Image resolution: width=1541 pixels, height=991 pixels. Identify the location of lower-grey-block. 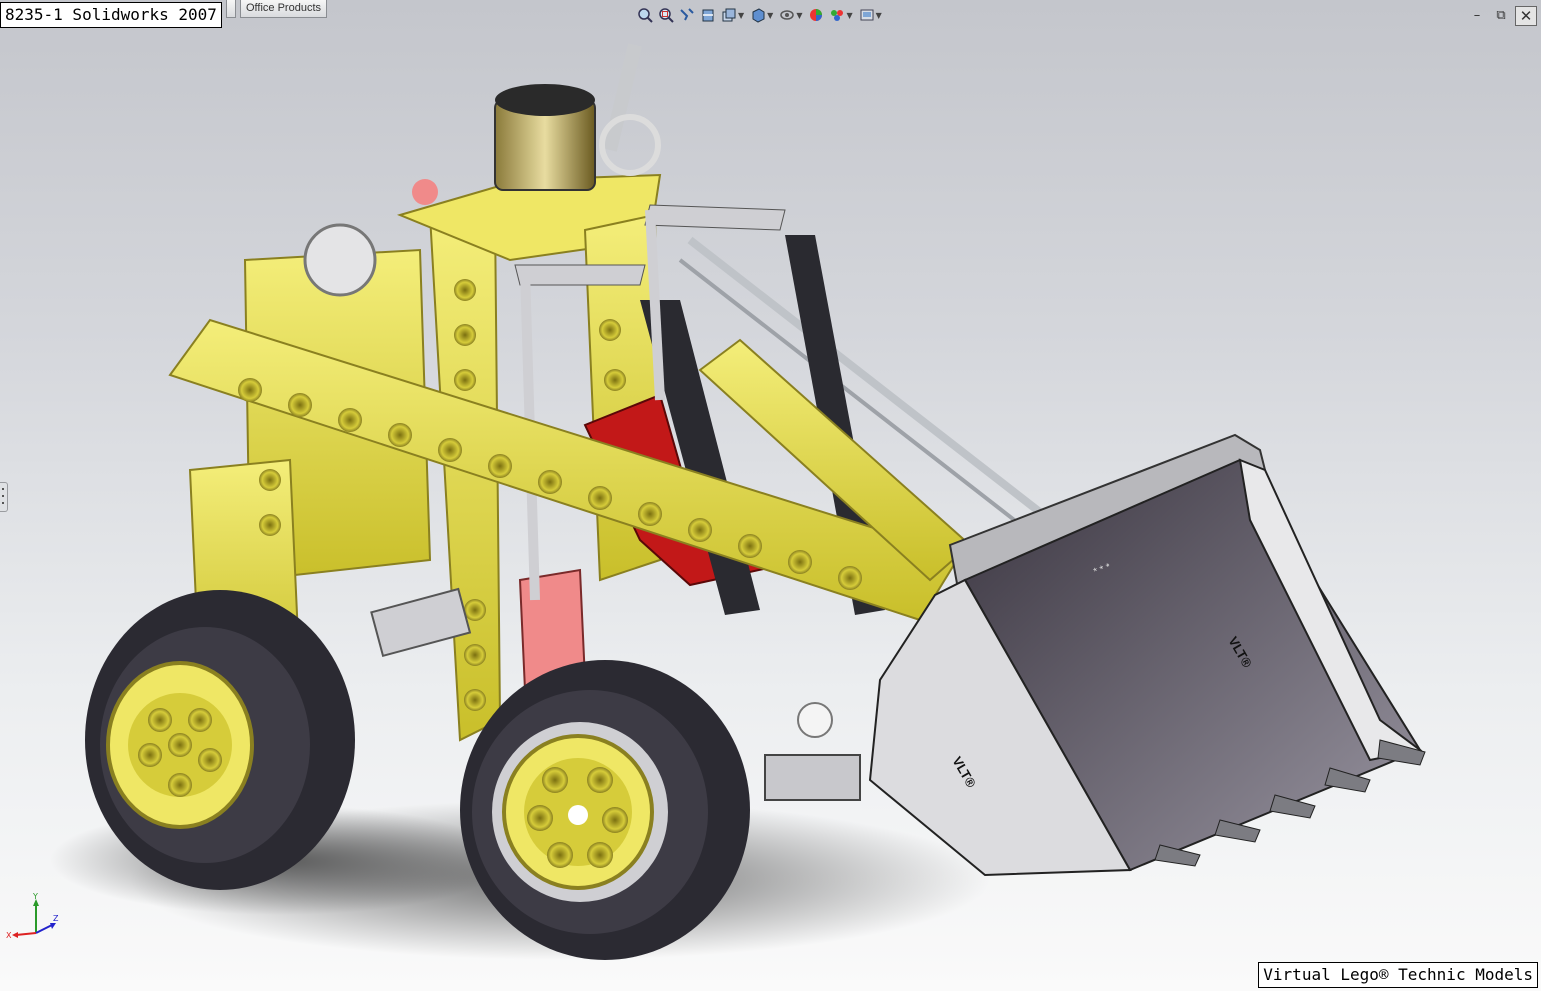
(812, 777).